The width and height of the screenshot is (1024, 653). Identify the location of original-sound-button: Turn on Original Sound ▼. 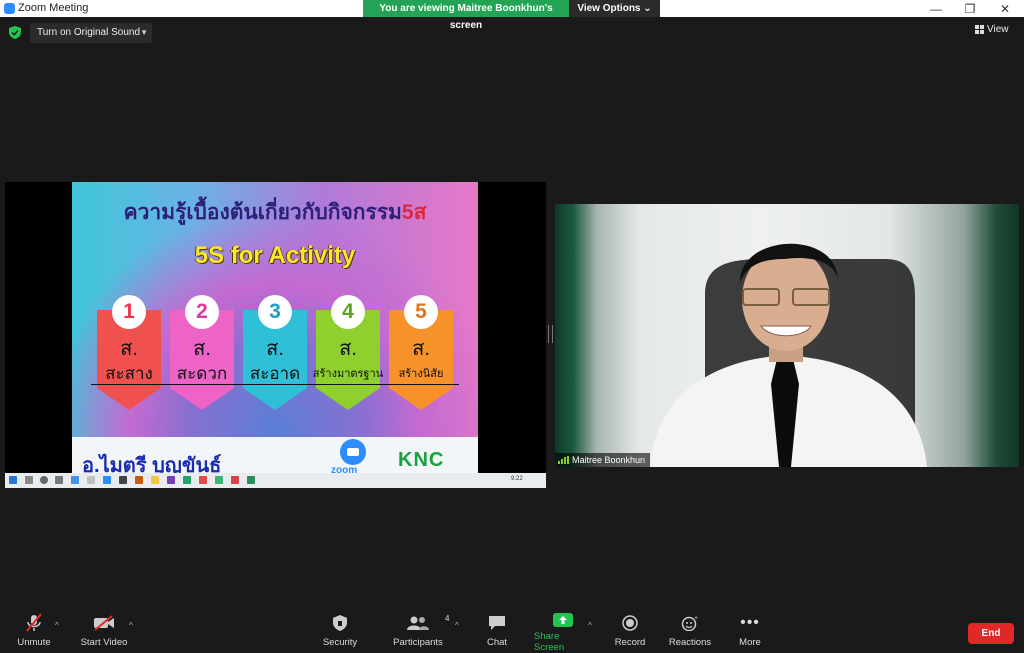
(91, 33).